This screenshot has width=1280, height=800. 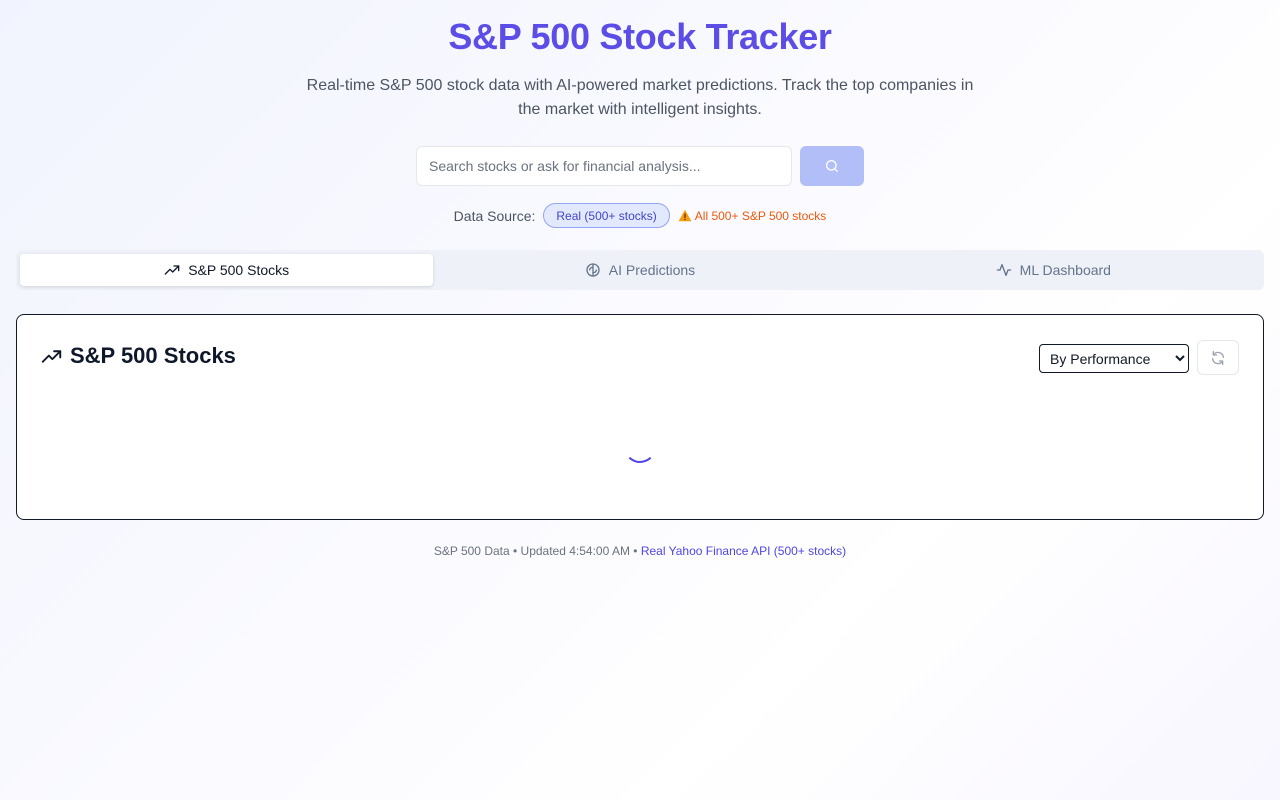 I want to click on refresh-icon, so click(x=1218, y=357).